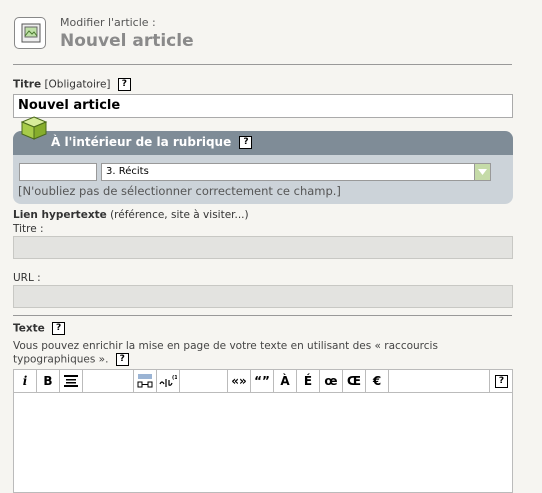  What do you see at coordinates (354, 381) in the screenshot?
I see `OE-button: Œ` at bounding box center [354, 381].